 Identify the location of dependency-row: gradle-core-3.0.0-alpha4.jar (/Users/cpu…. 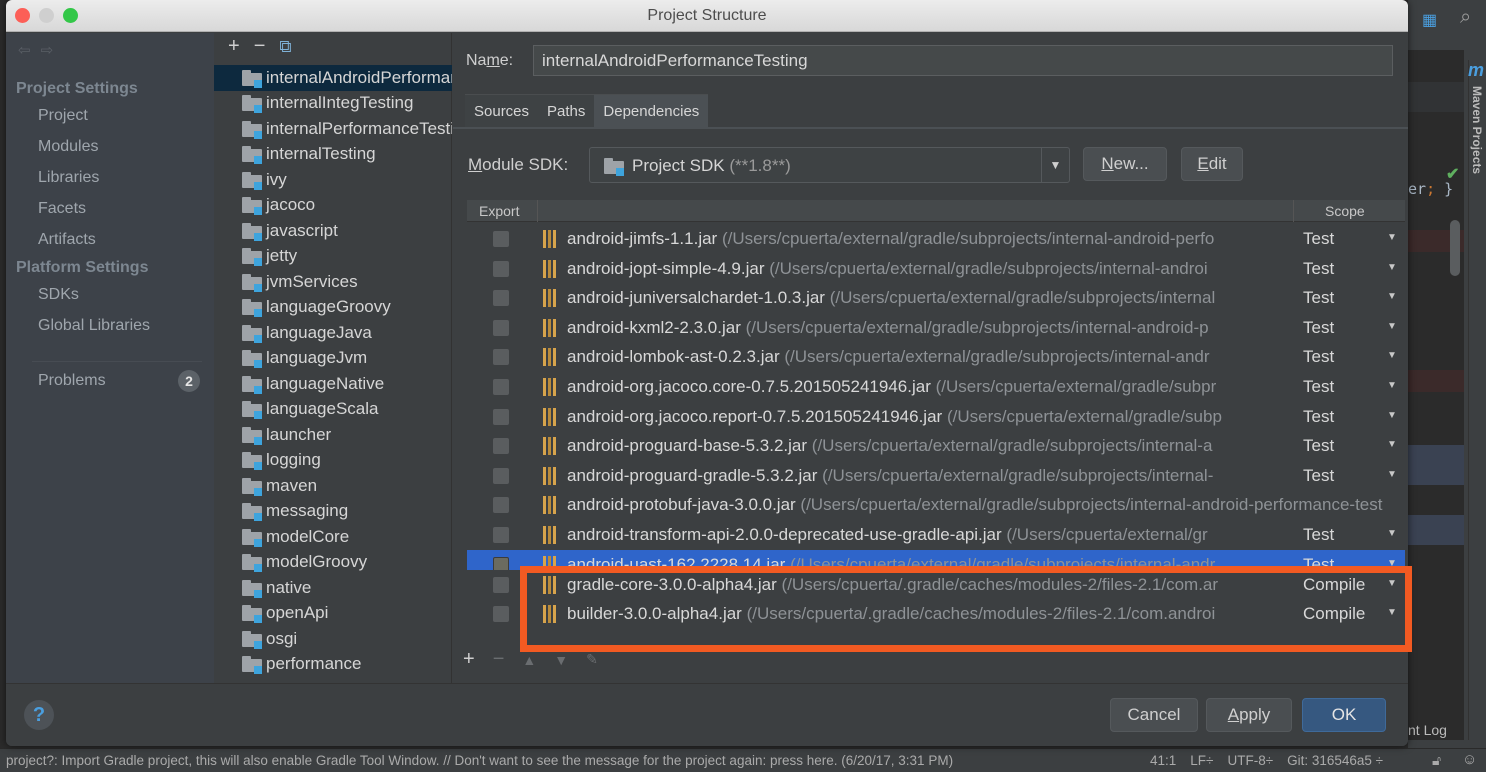
(936, 585).